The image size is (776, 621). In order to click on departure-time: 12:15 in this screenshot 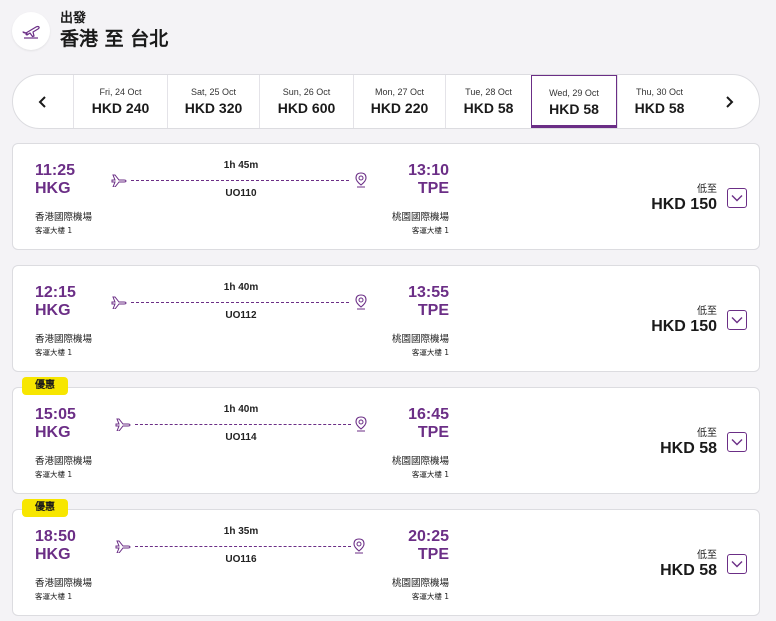, I will do `click(55, 292)`.